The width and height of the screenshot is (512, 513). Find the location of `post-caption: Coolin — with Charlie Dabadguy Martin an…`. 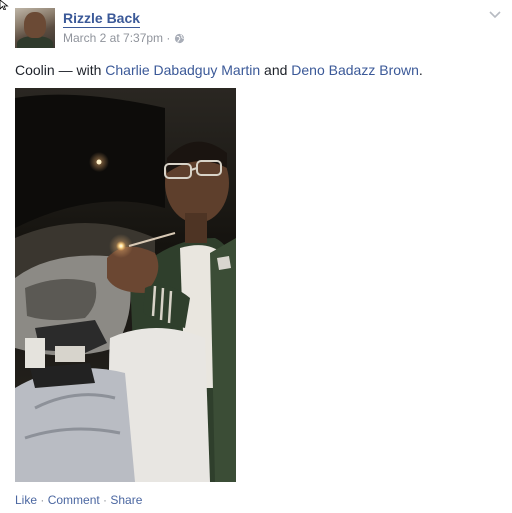

post-caption: Coolin — with Charlie Dabadguy Martin an… is located at coordinates (219, 70).